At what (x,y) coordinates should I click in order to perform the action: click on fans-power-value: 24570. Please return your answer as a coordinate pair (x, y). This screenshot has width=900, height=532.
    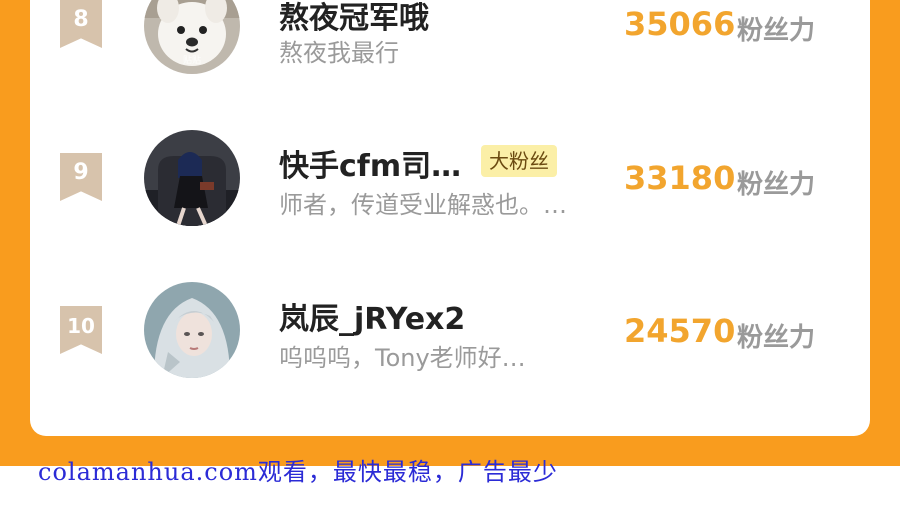
    Looking at the image, I should click on (680, 331).